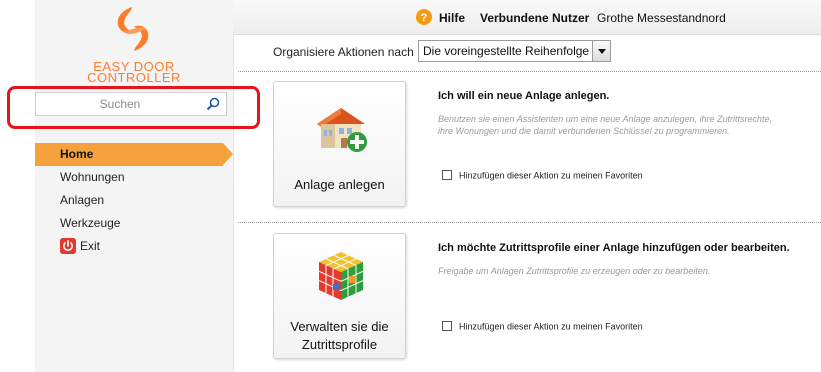 Image resolution: width=821 pixels, height=372 pixels. Describe the element at coordinates (524, 96) in the screenshot. I see `action-title: Ich will ein neue Anlage anlegen.` at that location.